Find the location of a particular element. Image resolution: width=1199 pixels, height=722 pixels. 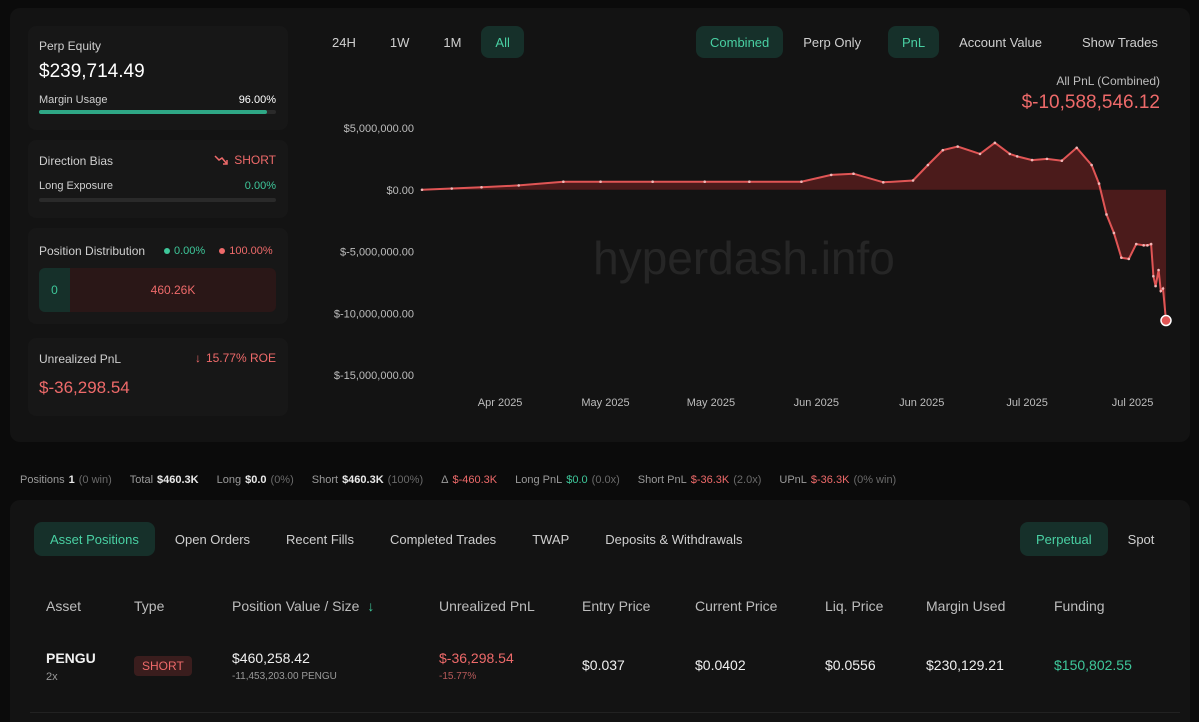

y-tick-label: $-5,000,000.00 is located at coordinates (377, 253).